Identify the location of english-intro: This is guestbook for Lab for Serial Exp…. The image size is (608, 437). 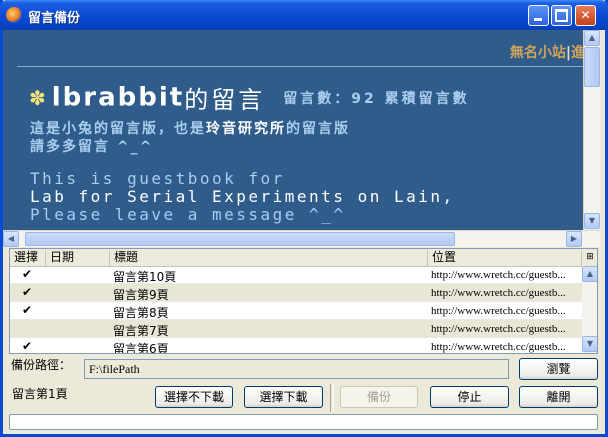
(242, 197).